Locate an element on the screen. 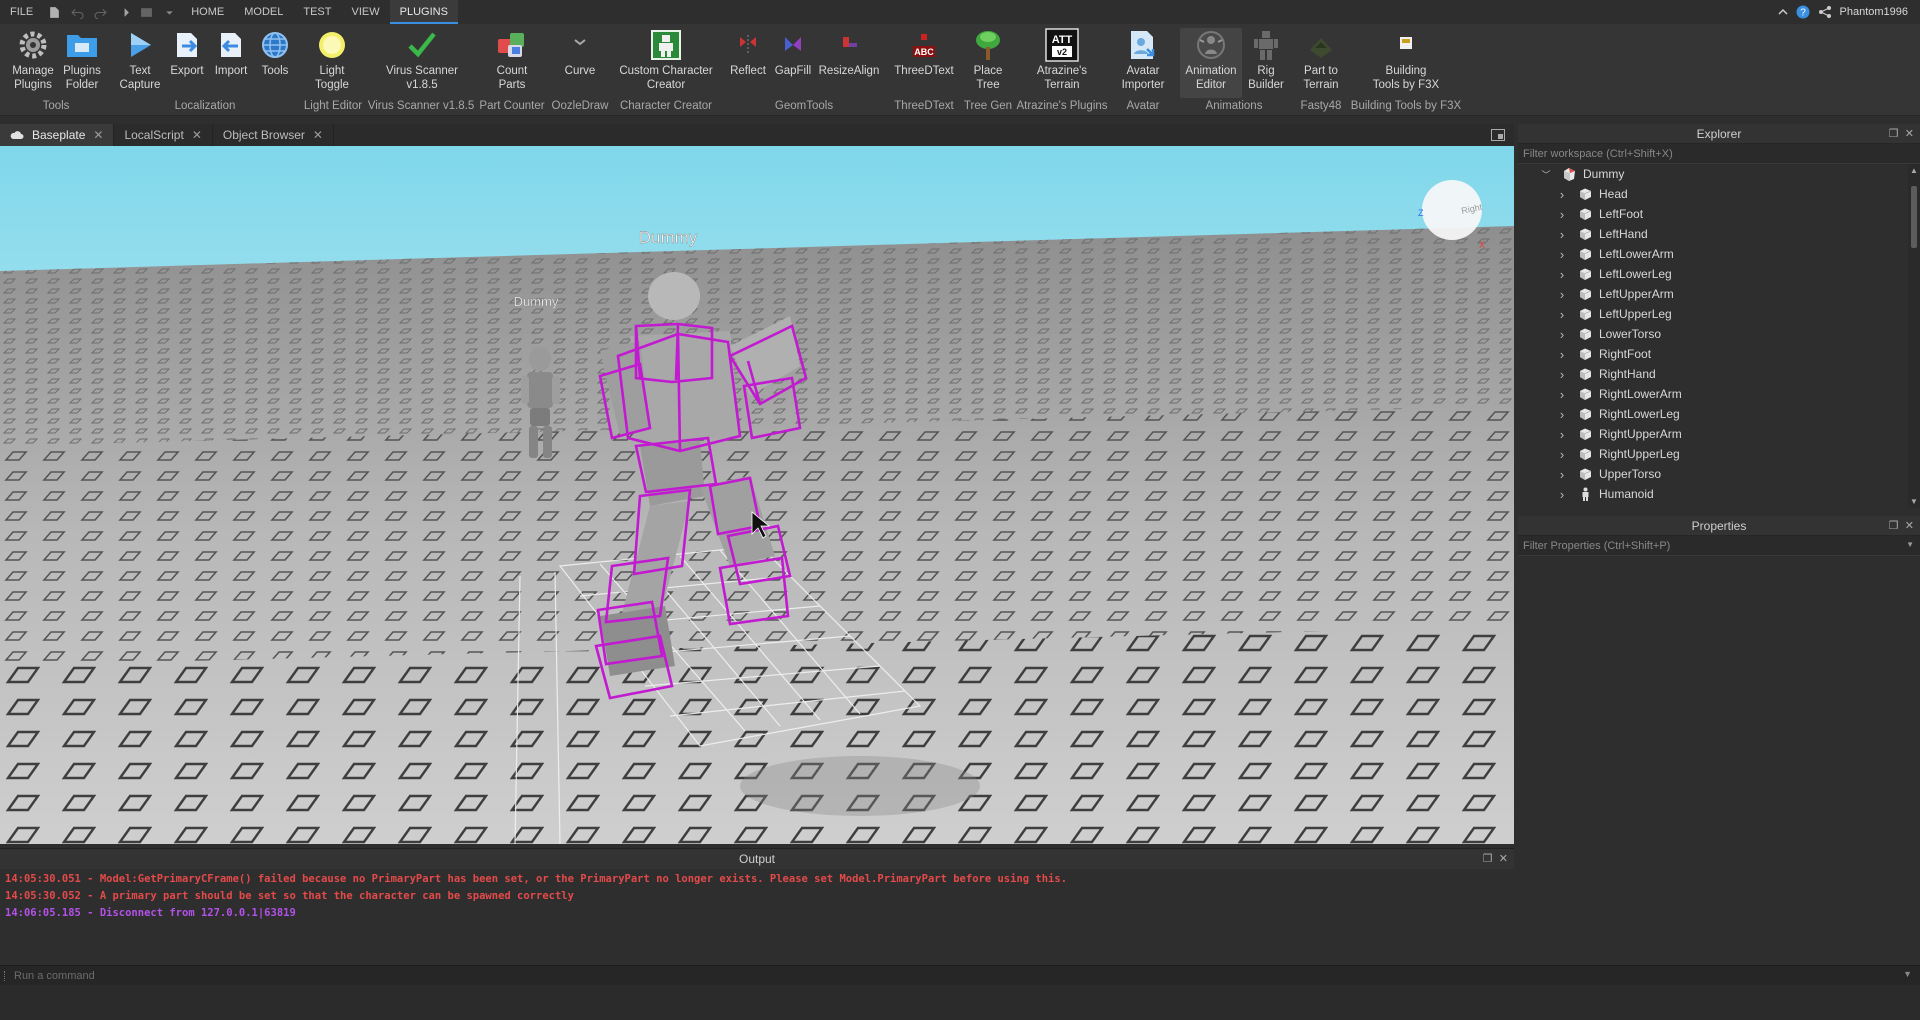  command-input is located at coordinates (954, 976).